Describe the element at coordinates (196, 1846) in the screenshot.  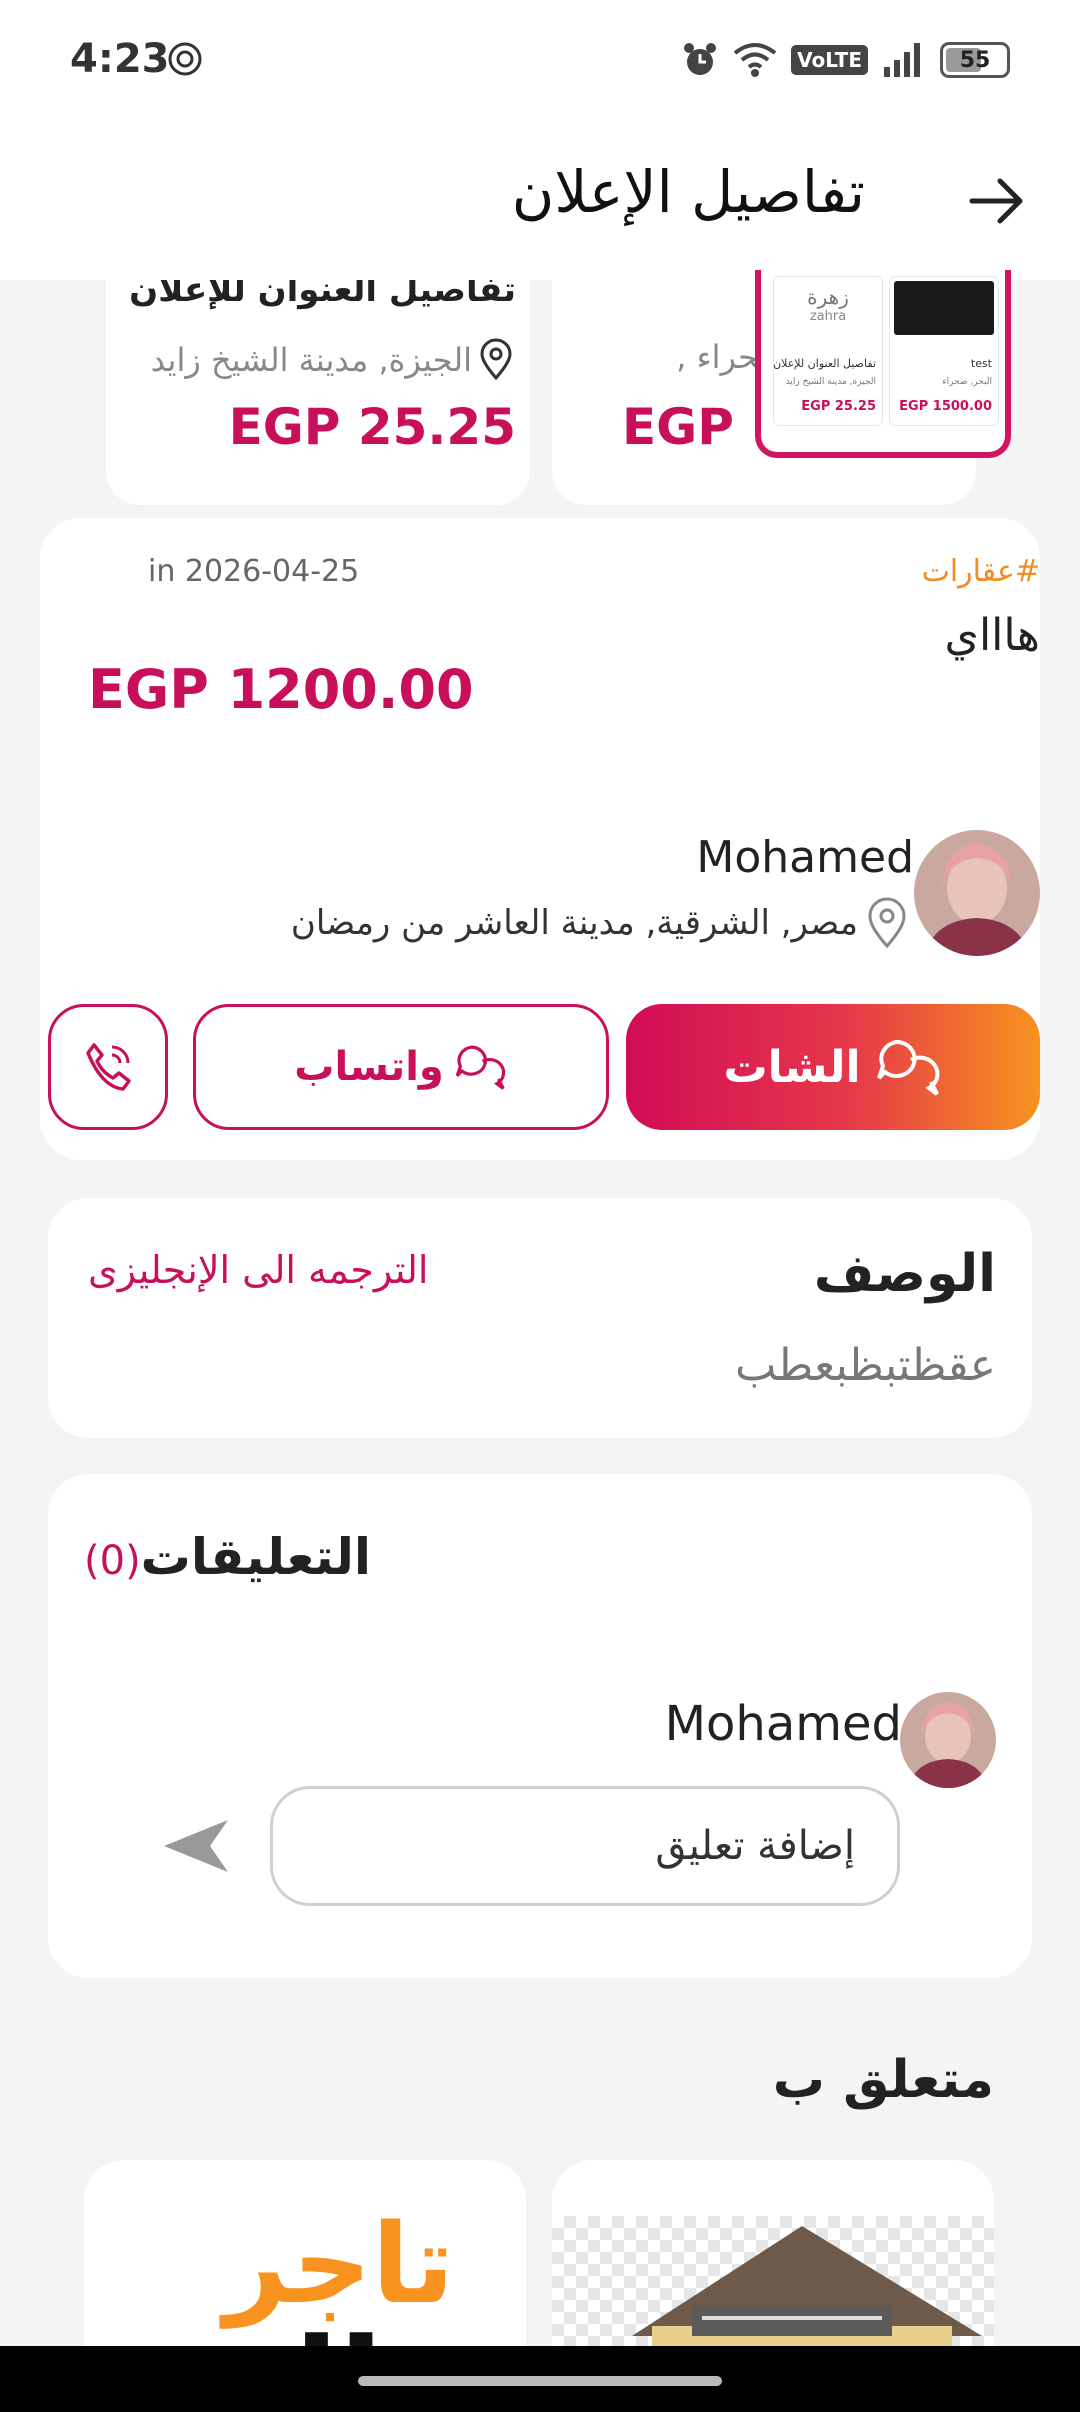
I see `send-icon` at that location.